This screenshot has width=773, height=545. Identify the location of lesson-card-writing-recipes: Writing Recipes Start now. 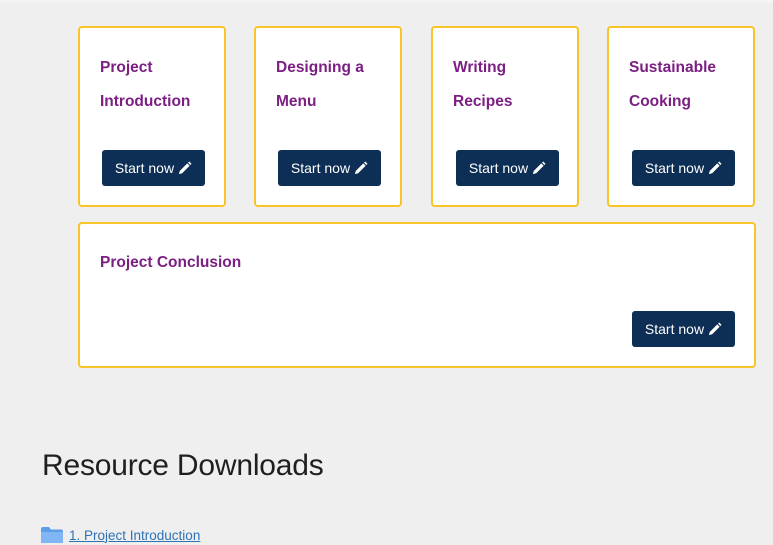
(505, 116).